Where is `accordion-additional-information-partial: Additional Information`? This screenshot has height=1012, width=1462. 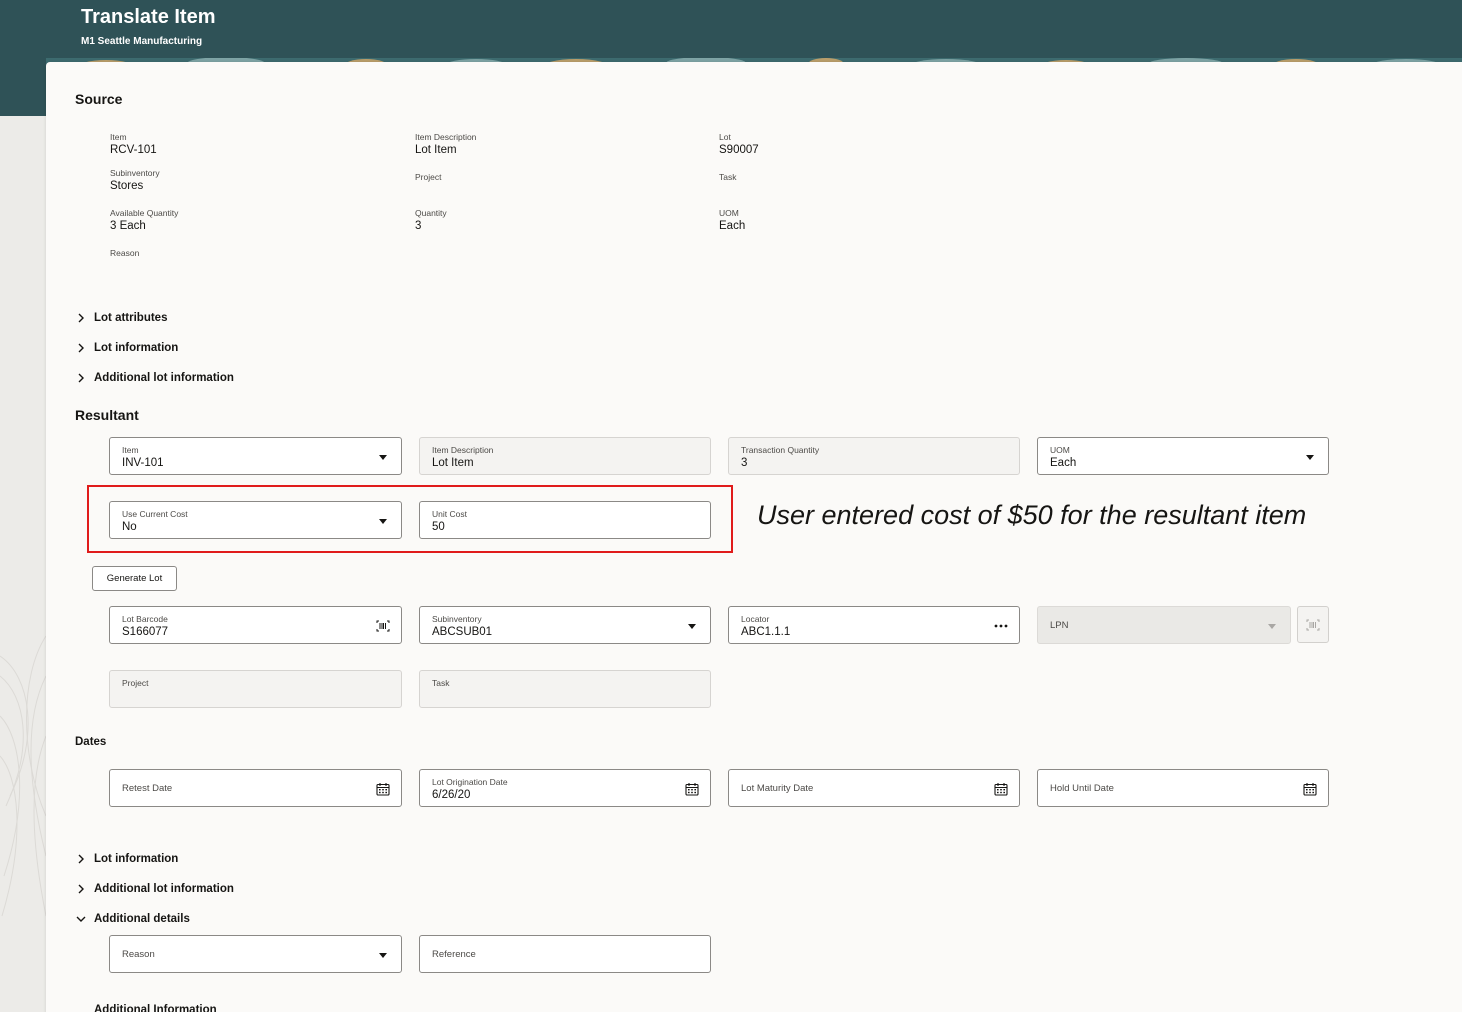
accordion-additional-information-partial: Additional Information is located at coordinates (155, 1008).